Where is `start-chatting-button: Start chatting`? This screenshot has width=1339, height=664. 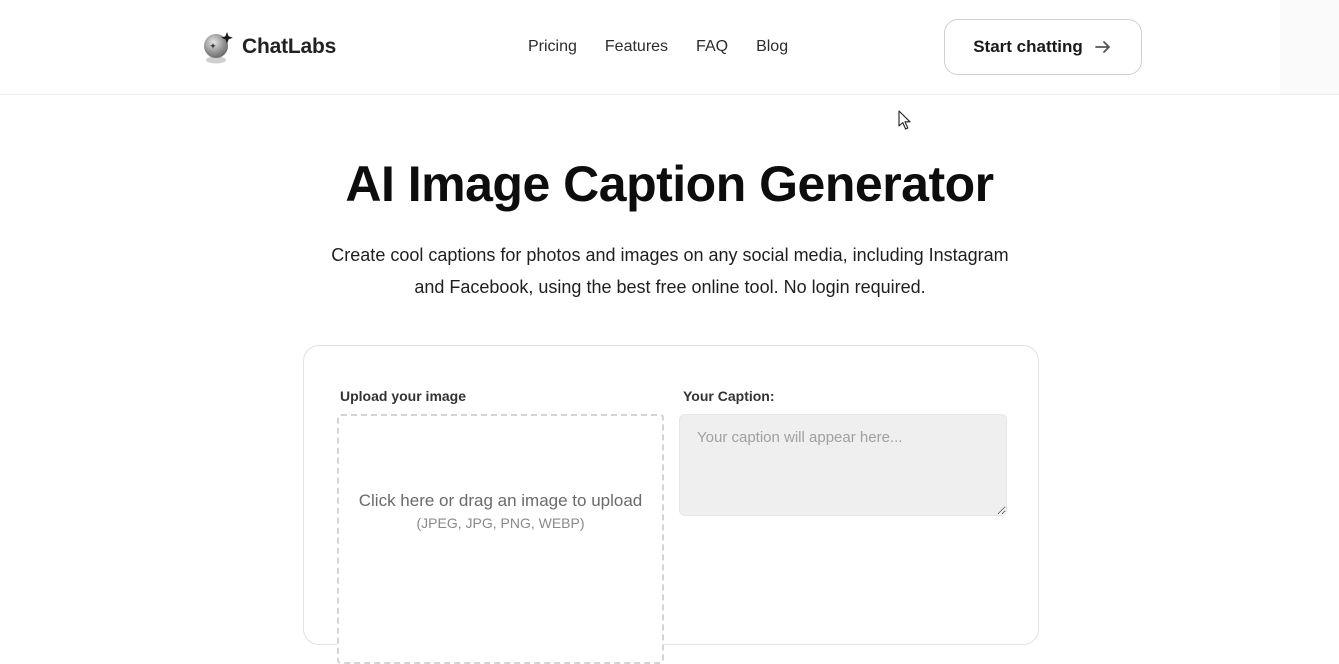
start-chatting-button: Start chatting is located at coordinates (1043, 47).